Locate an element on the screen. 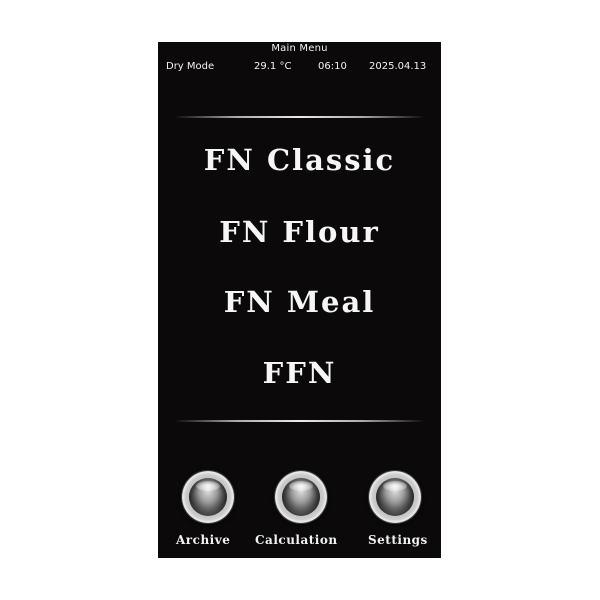 The width and height of the screenshot is (600, 600). top-divider is located at coordinates (299, 117).